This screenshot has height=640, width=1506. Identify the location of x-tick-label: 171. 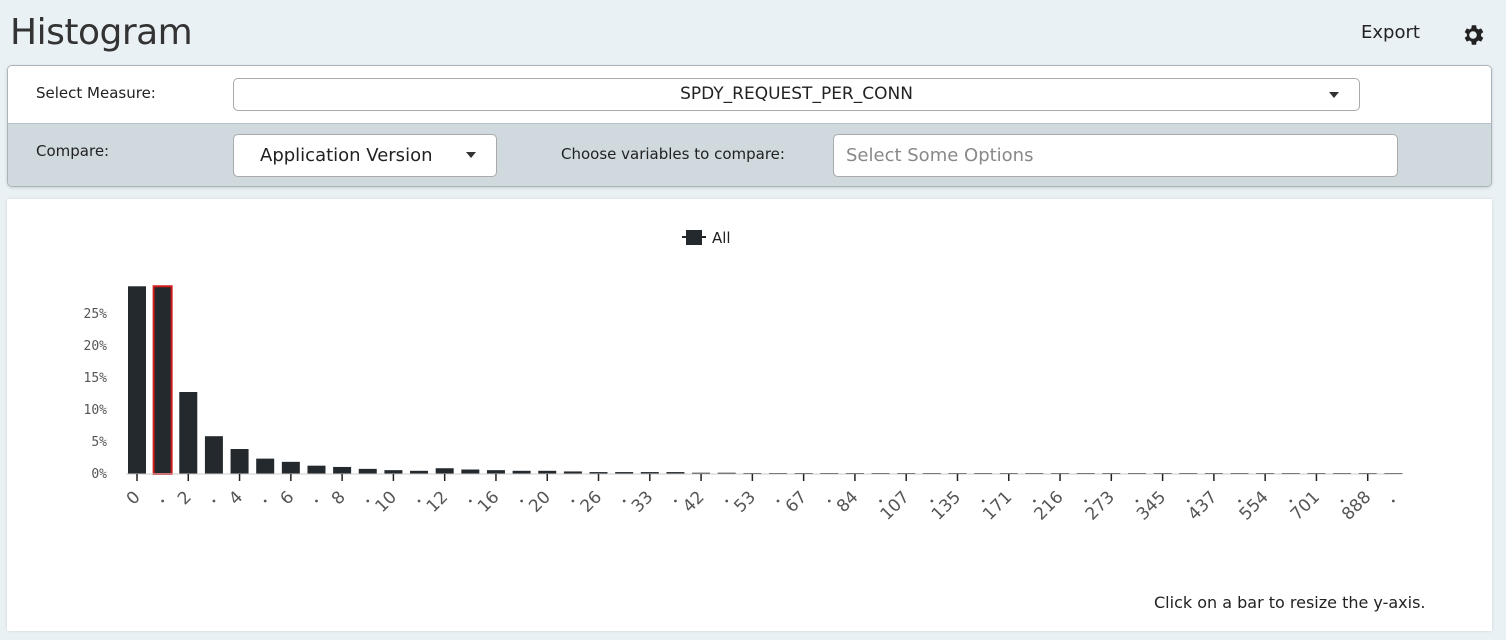
(997, 505).